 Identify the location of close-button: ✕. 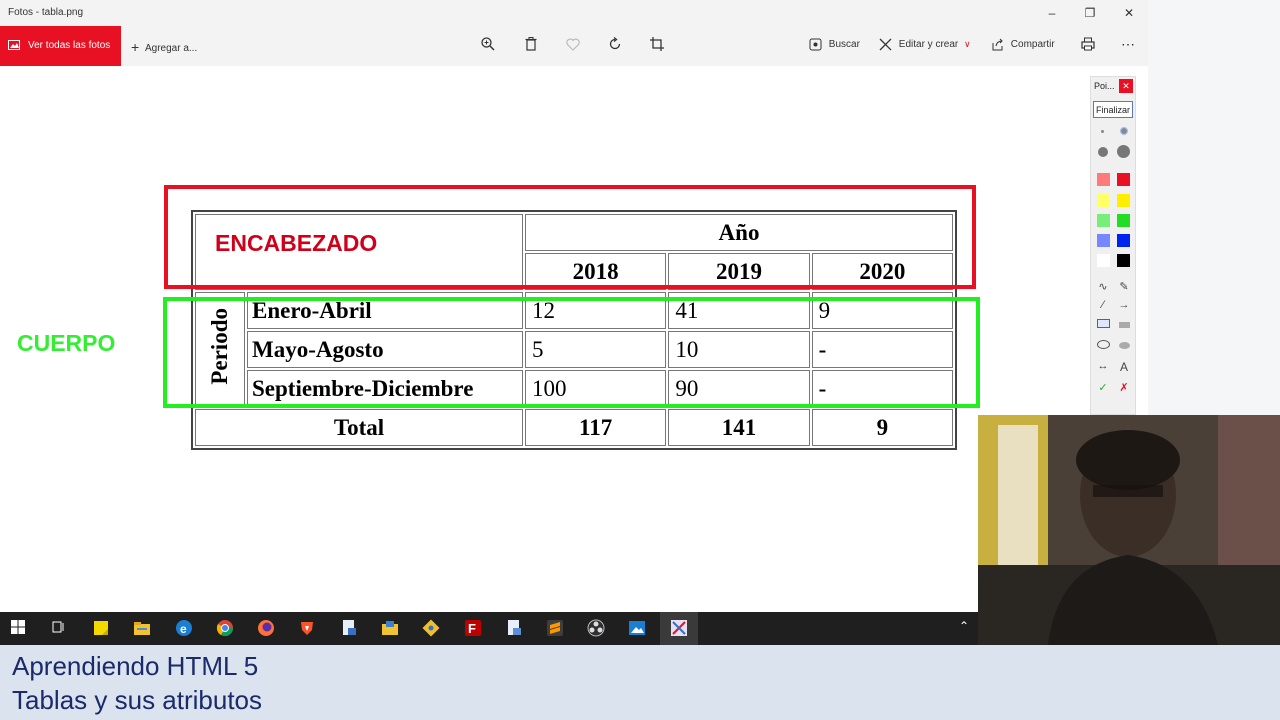
(1129, 13).